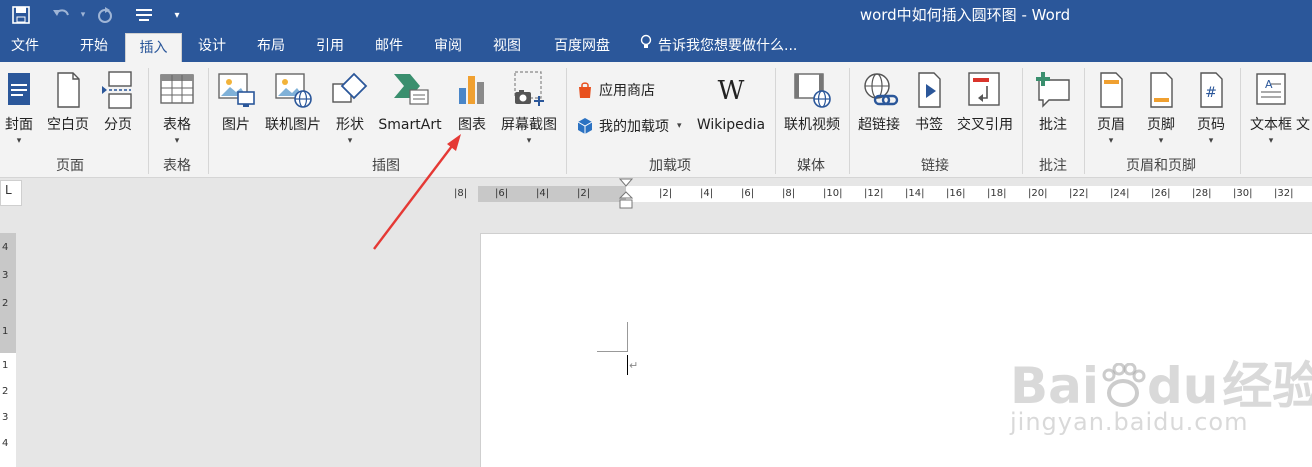 The image size is (1312, 467). I want to click on indent-marker-icon, so click(626, 194).